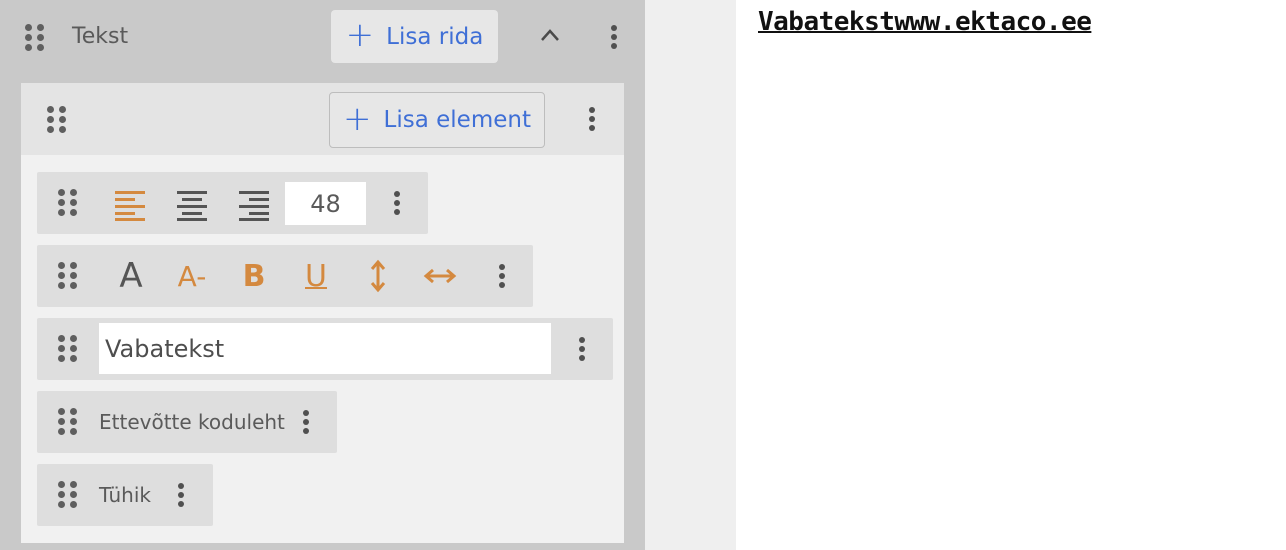 The height and width of the screenshot is (550, 1286). Describe the element at coordinates (57, 120) in the screenshot. I see `element-drag-handle-icon` at that location.